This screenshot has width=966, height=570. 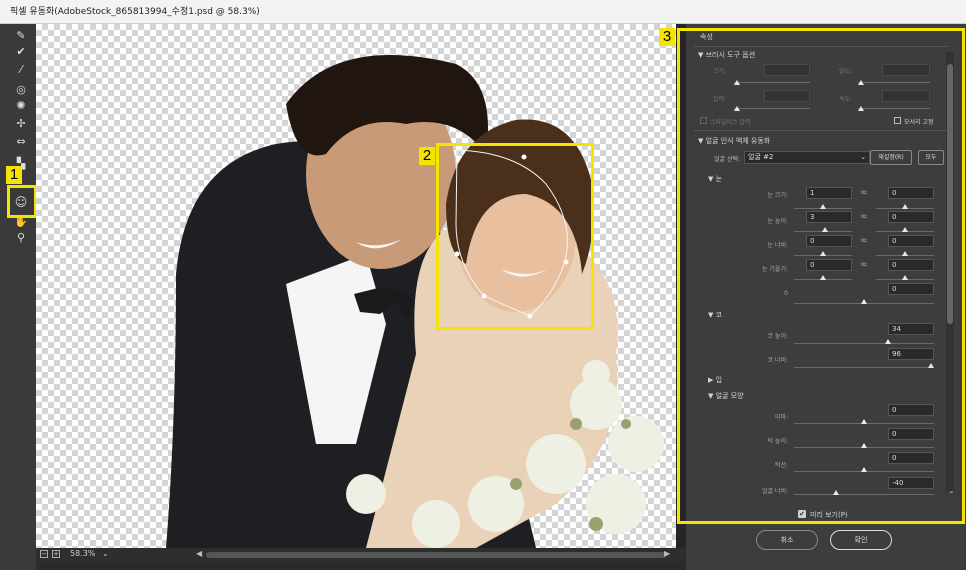 I want to click on all-button: 모두, so click(x=931, y=157).